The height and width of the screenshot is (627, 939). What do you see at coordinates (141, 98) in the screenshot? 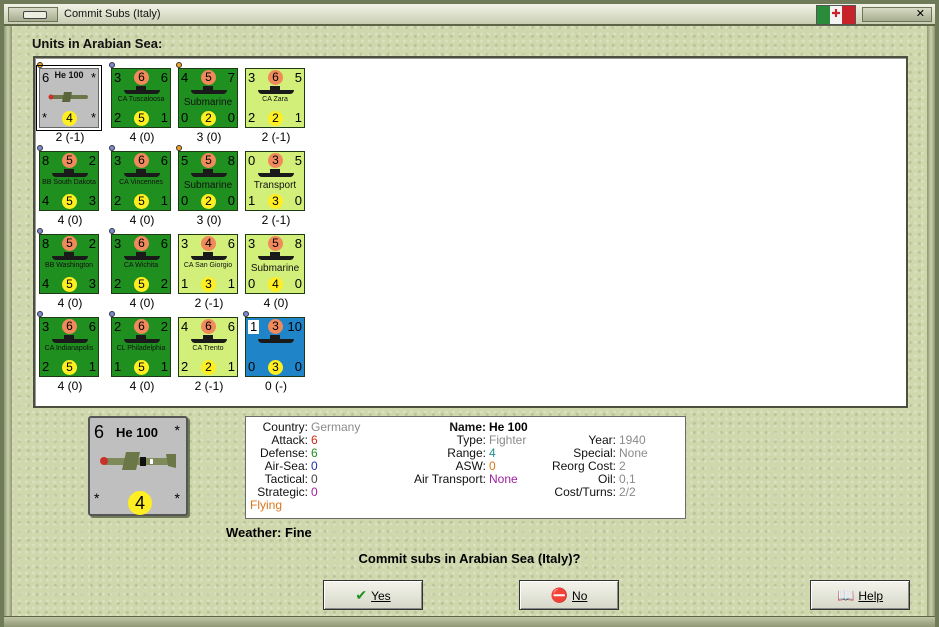
I see `unit-counter: 3 6 2 1 6 5 CA Tuscaloosa` at bounding box center [141, 98].